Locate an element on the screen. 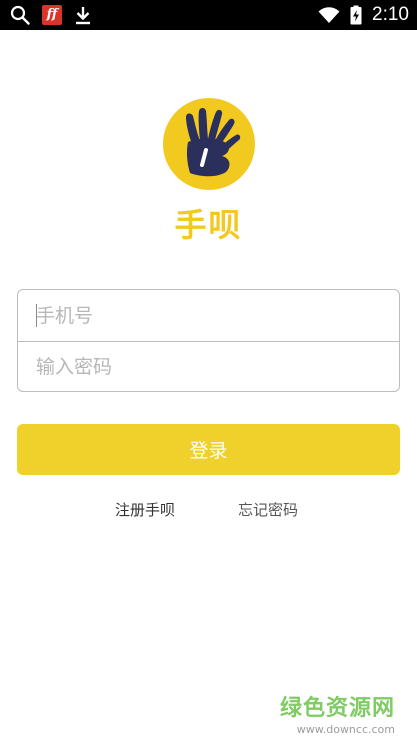  phone-field-row is located at coordinates (208, 315).